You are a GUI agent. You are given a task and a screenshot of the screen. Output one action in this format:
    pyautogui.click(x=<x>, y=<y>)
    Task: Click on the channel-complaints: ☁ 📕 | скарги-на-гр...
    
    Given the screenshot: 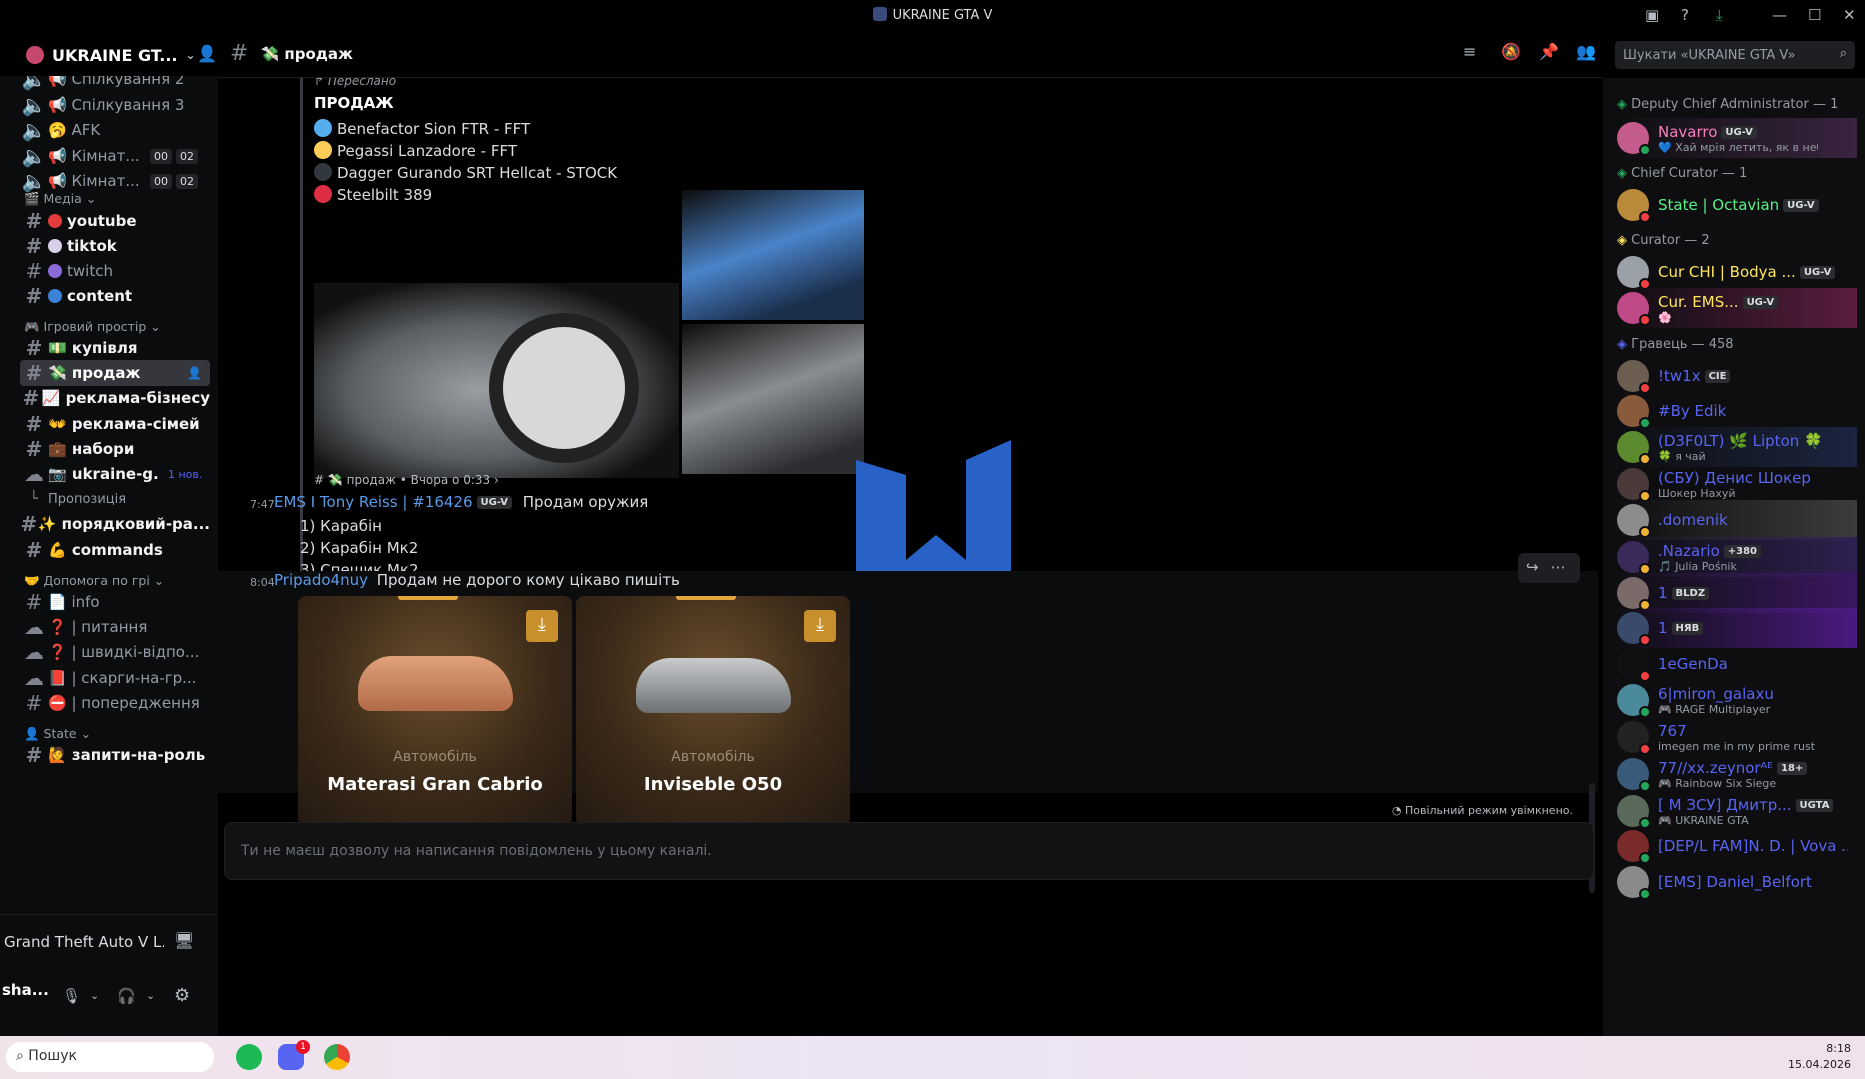 What is the action you would take?
    pyautogui.click(x=115, y=678)
    